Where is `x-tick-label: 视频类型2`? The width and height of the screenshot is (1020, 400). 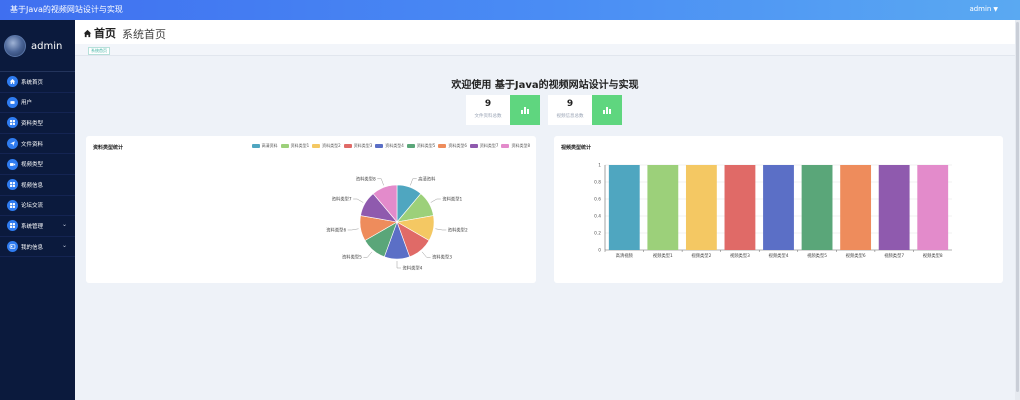
x-tick-label: 视频类型2 is located at coordinates (701, 255).